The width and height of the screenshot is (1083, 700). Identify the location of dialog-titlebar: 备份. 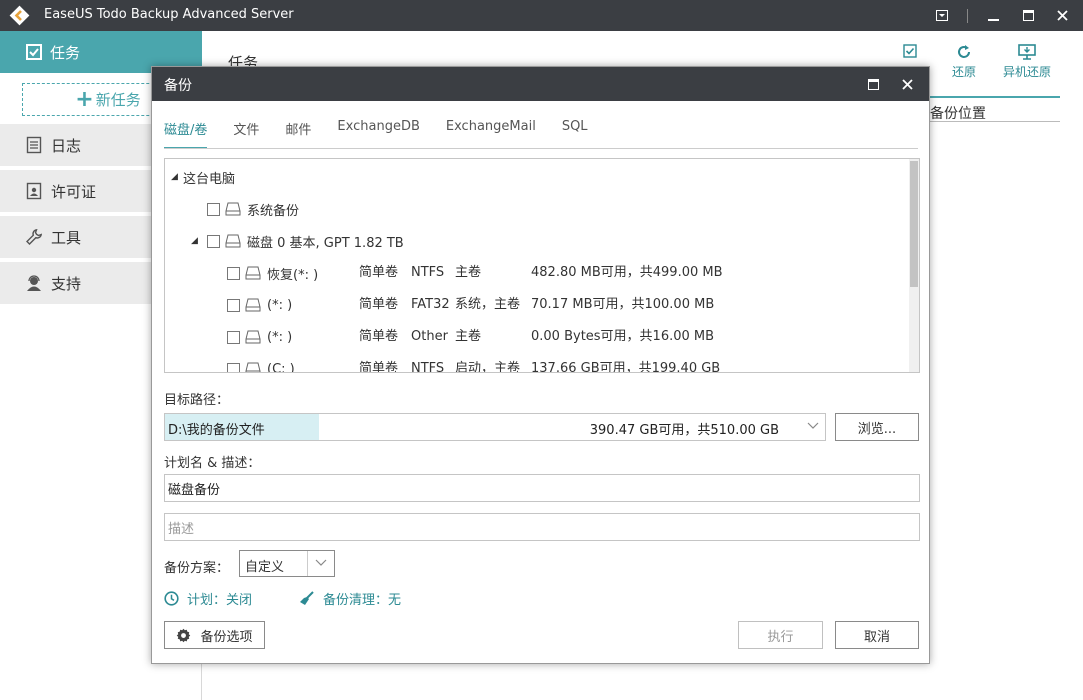
(540, 84).